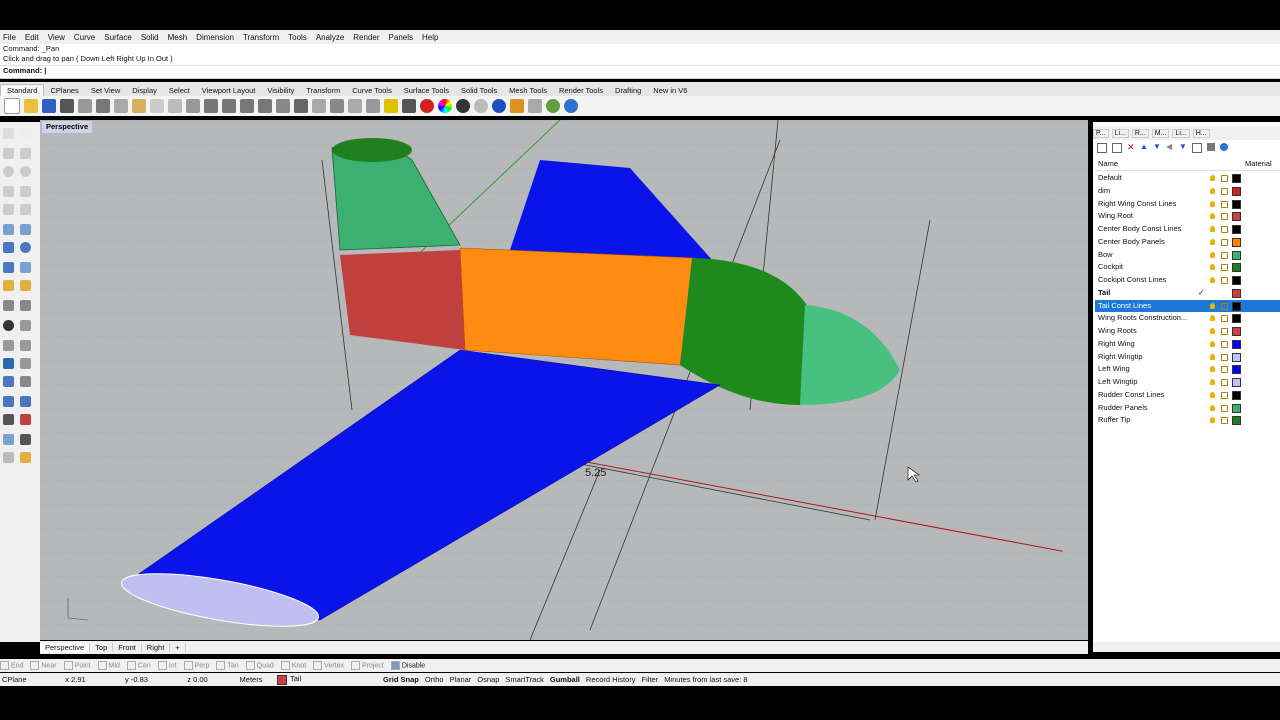 The height and width of the screenshot is (720, 1280). I want to click on polyline-icon, so click(8, 153).